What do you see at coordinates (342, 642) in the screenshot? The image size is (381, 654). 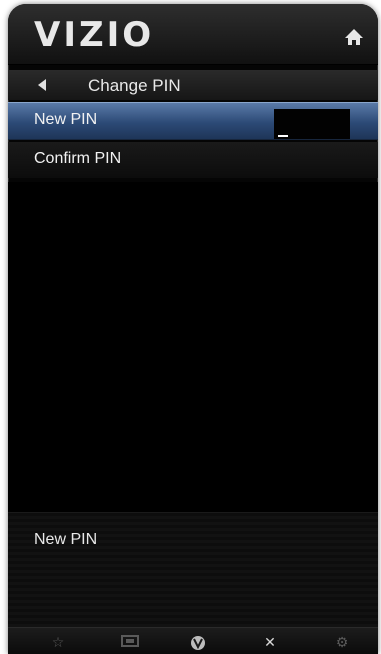 I see `gear-icon: ⚙` at bounding box center [342, 642].